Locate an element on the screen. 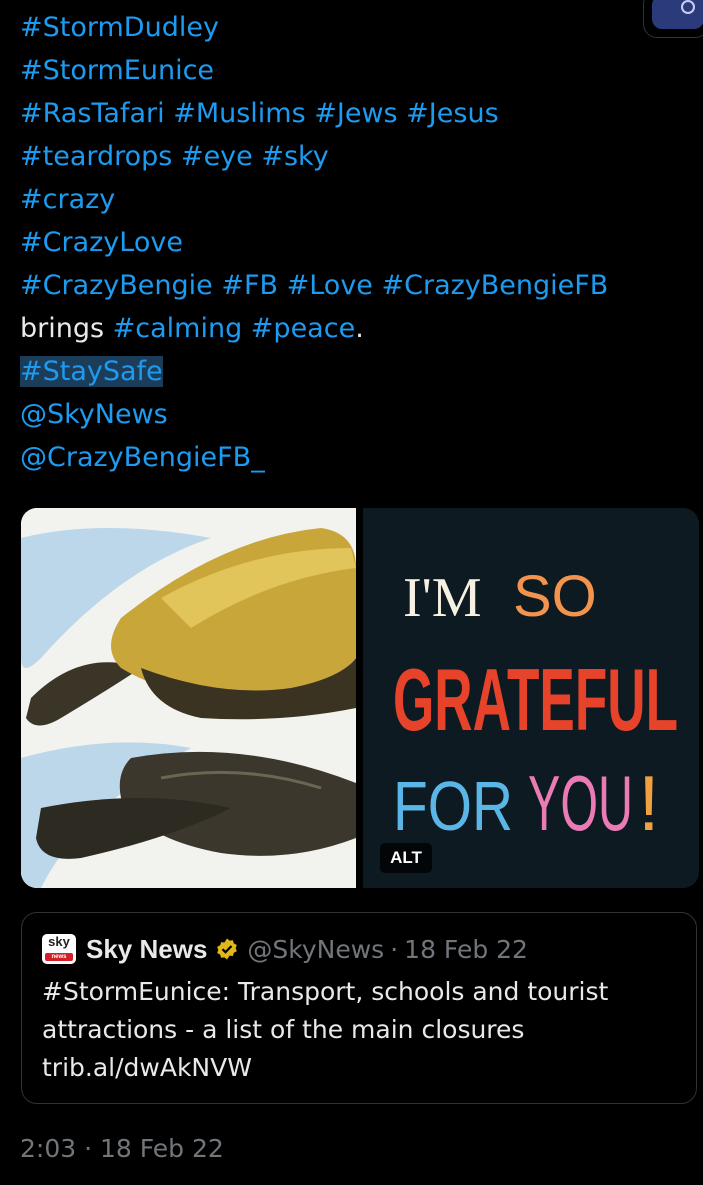 Image resolution: width=703 pixels, height=1185 pixels. lettering-so: SO is located at coordinates (555, 596).